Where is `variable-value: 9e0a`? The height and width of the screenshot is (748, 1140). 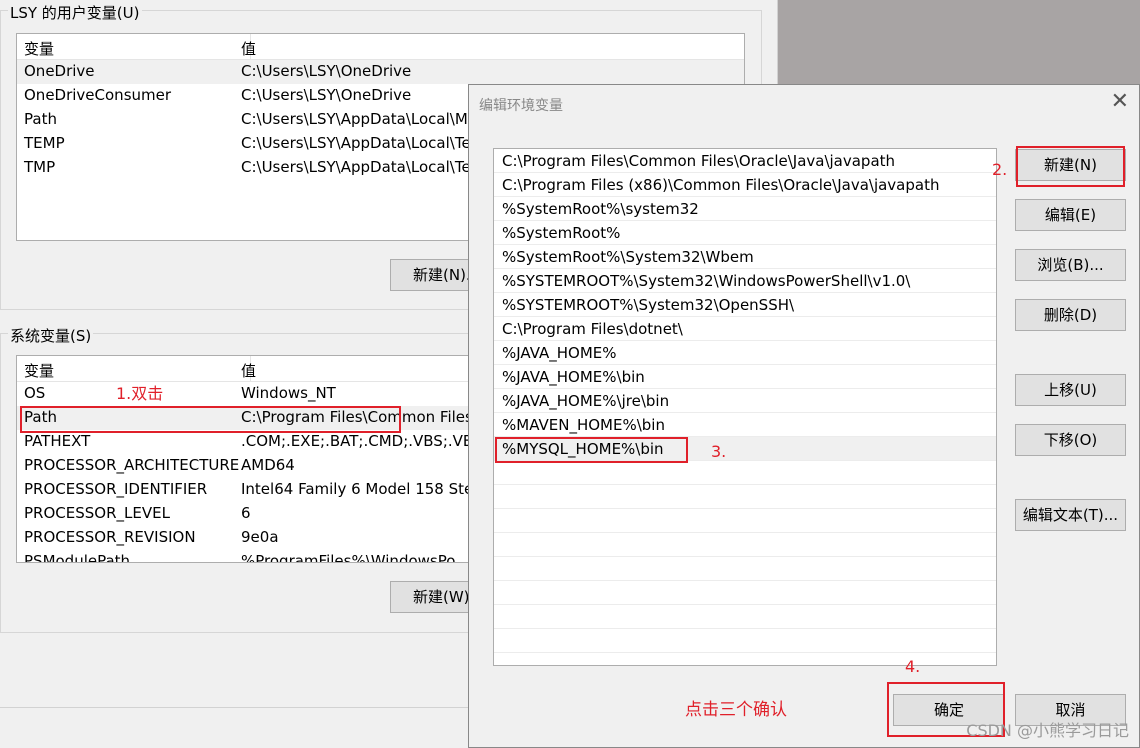
variable-value: 9e0a is located at coordinates (260, 537).